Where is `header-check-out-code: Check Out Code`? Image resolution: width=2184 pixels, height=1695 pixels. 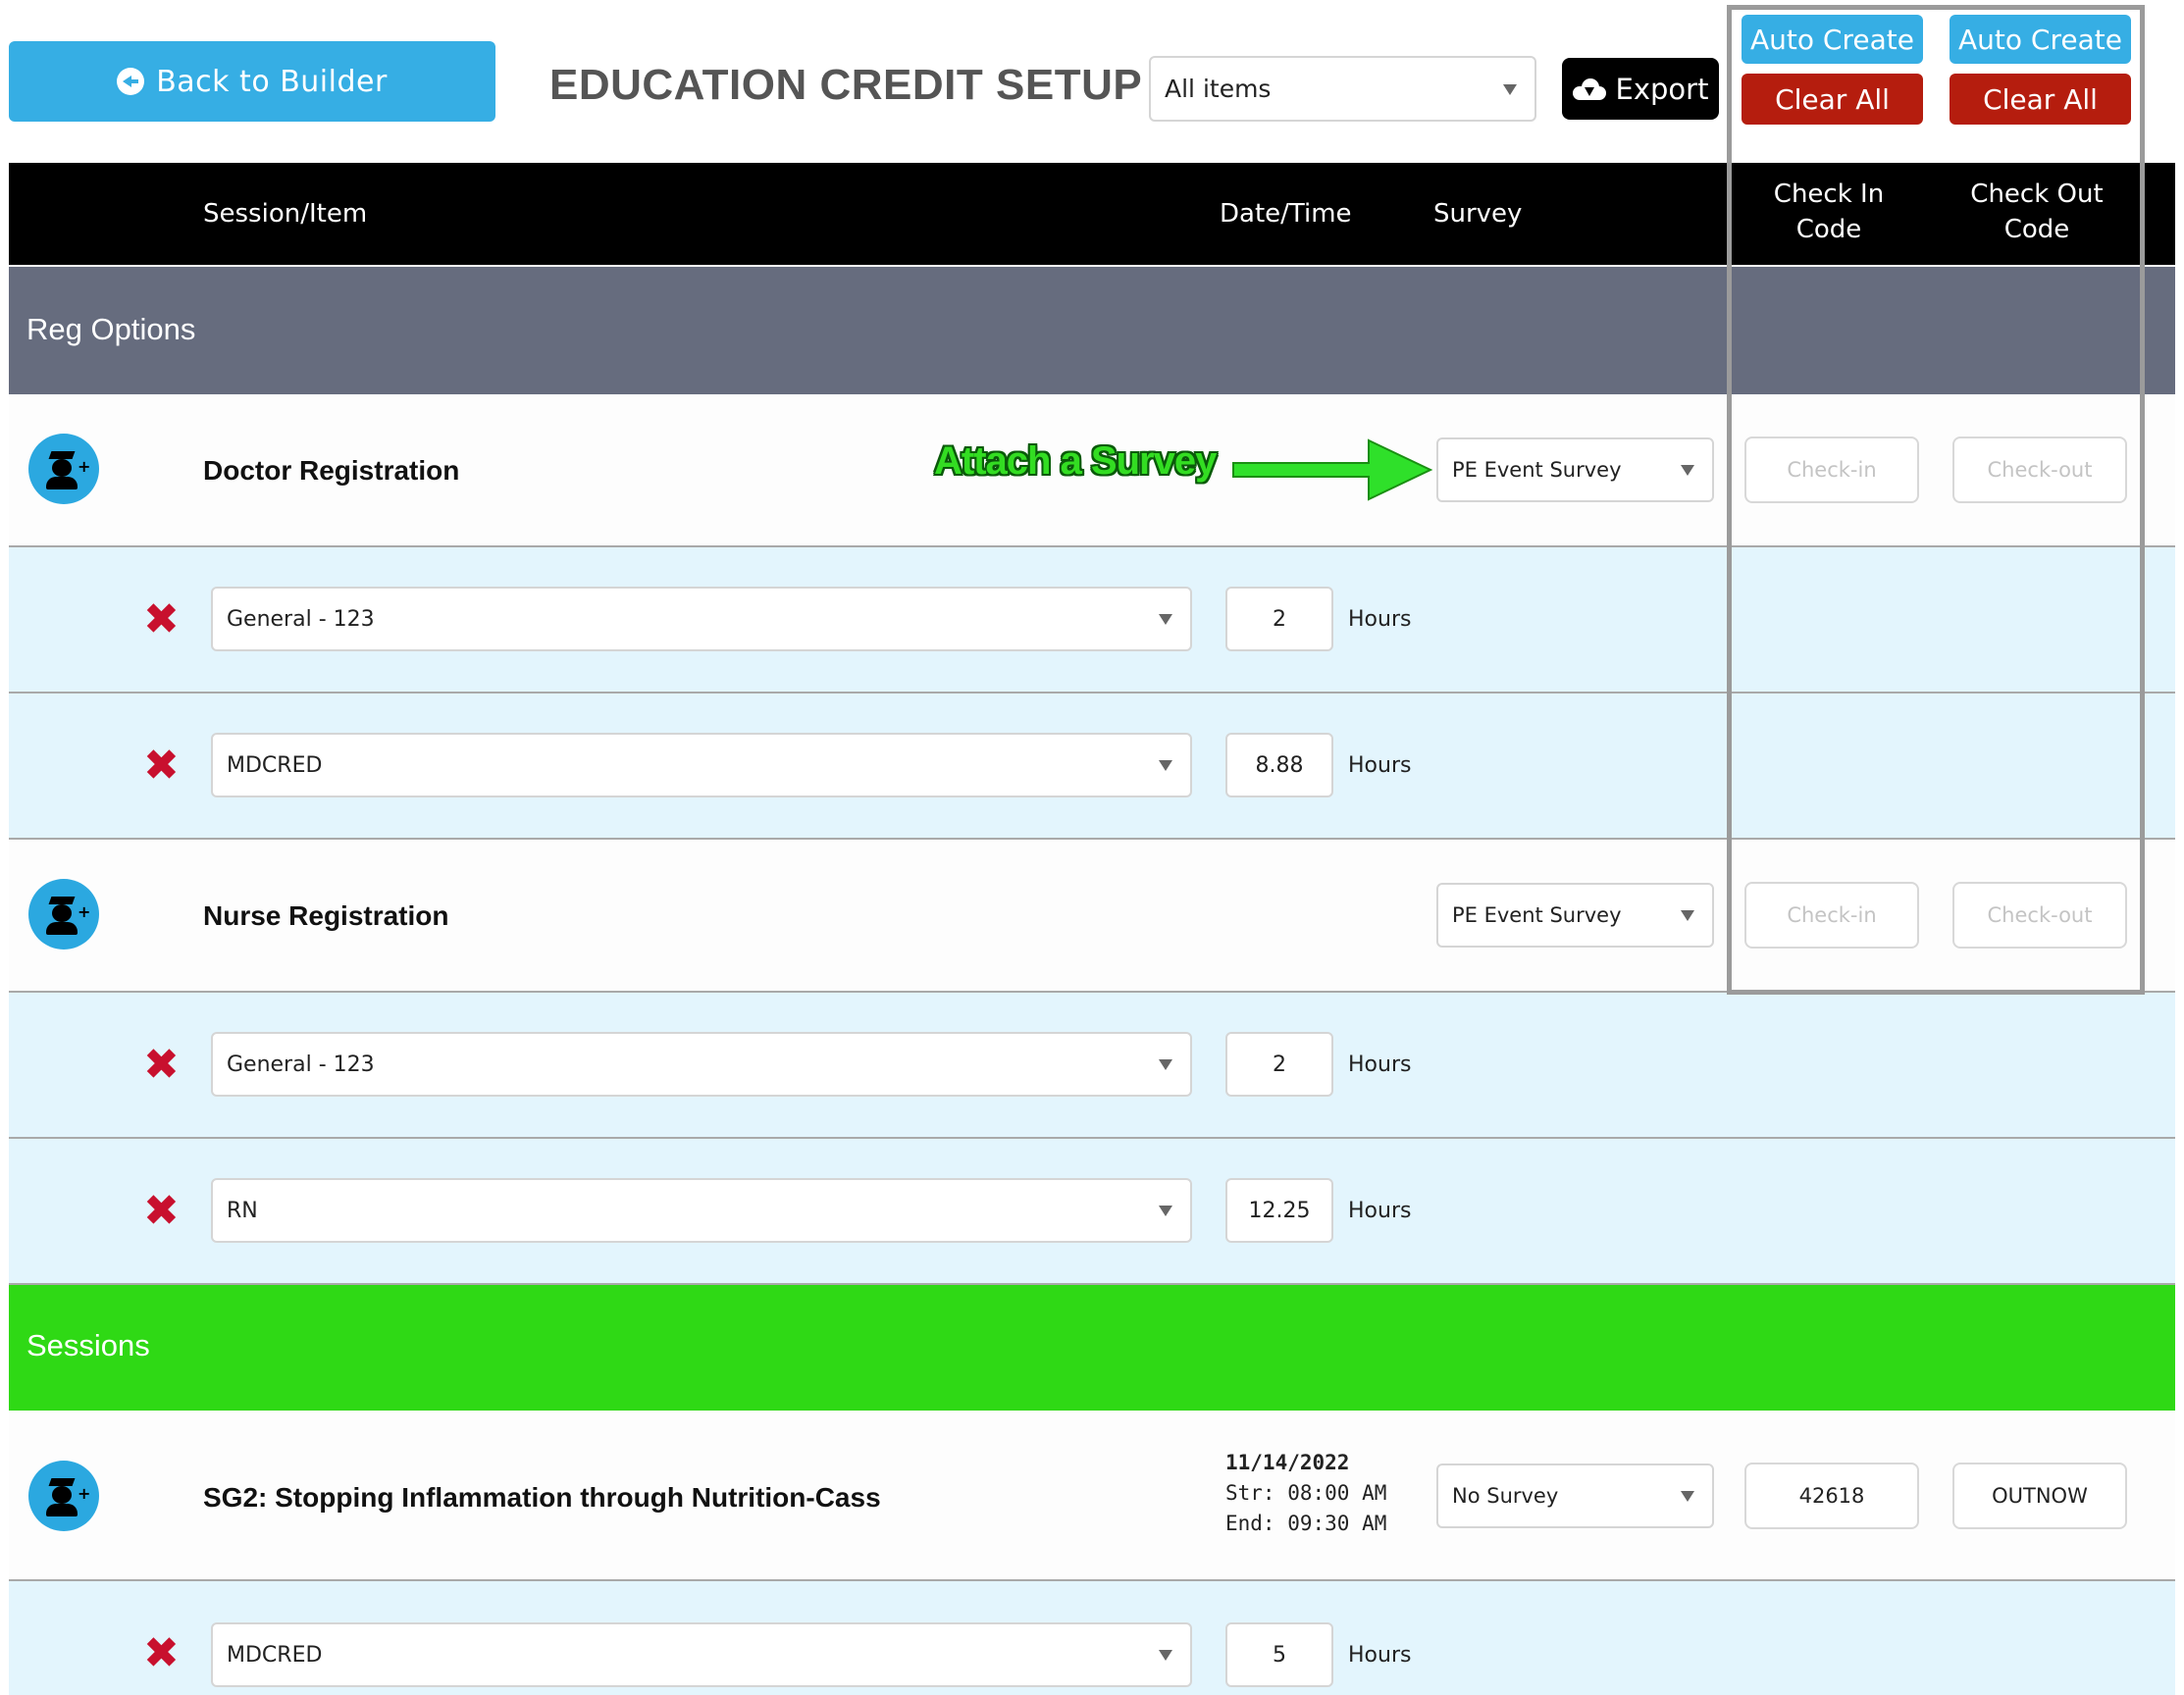
header-check-out-code: Check Out Code is located at coordinates (2037, 212).